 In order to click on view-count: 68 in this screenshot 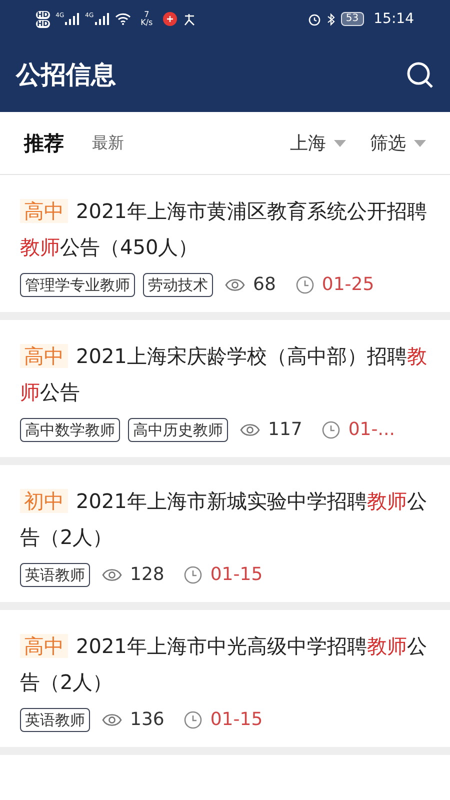, I will do `click(264, 285)`.